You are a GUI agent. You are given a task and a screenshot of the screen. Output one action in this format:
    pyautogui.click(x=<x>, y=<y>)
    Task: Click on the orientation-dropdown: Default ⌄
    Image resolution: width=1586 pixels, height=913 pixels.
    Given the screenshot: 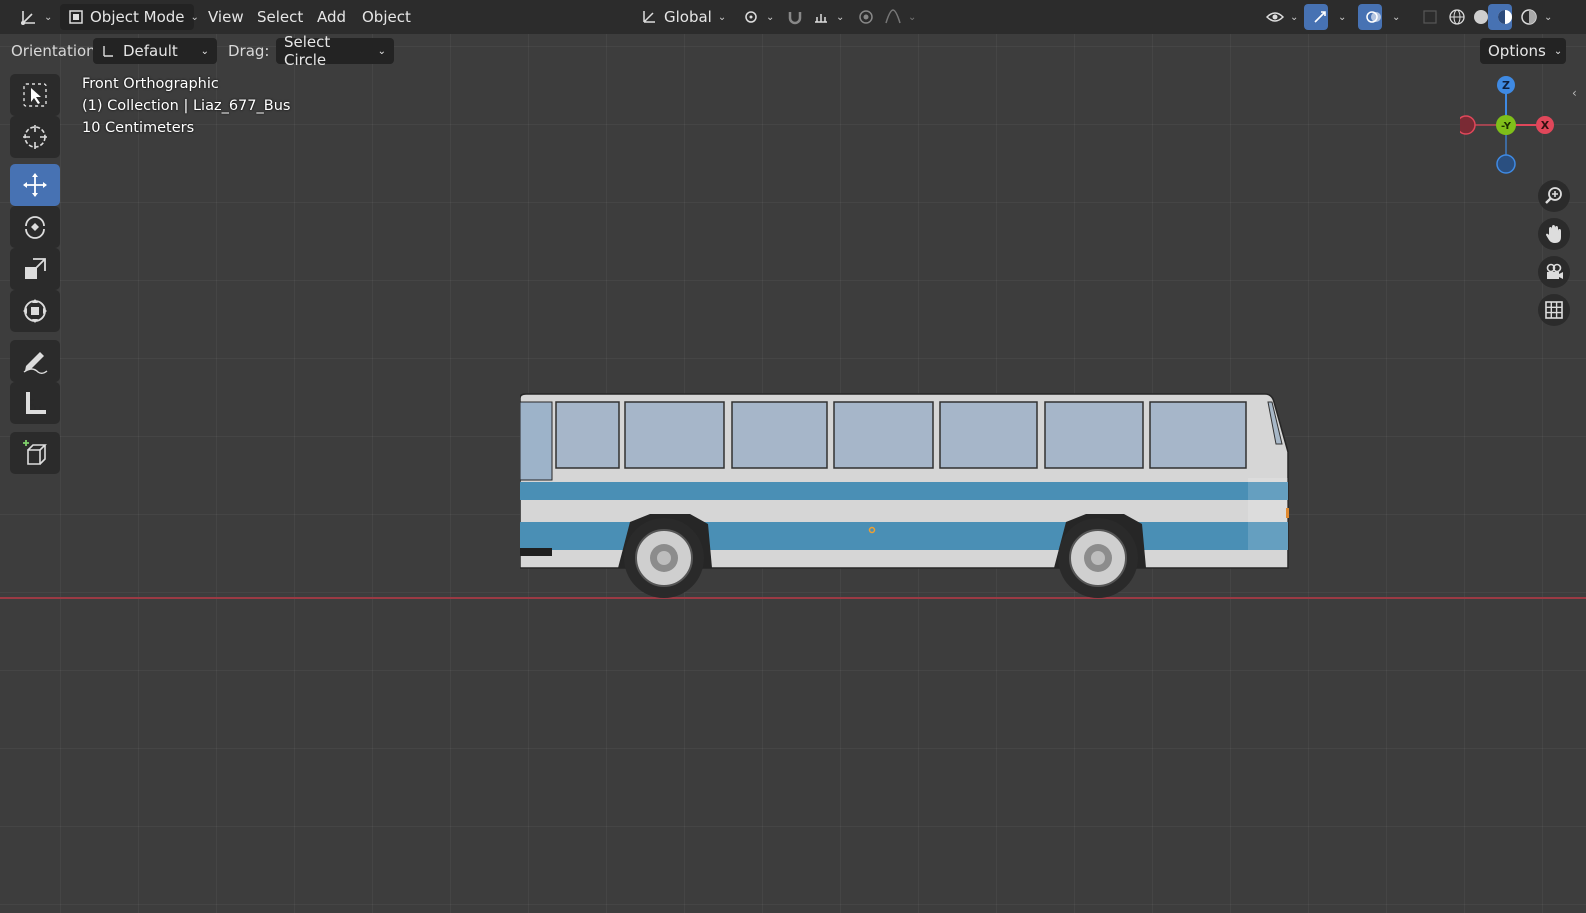 What is the action you would take?
    pyautogui.click(x=155, y=51)
    